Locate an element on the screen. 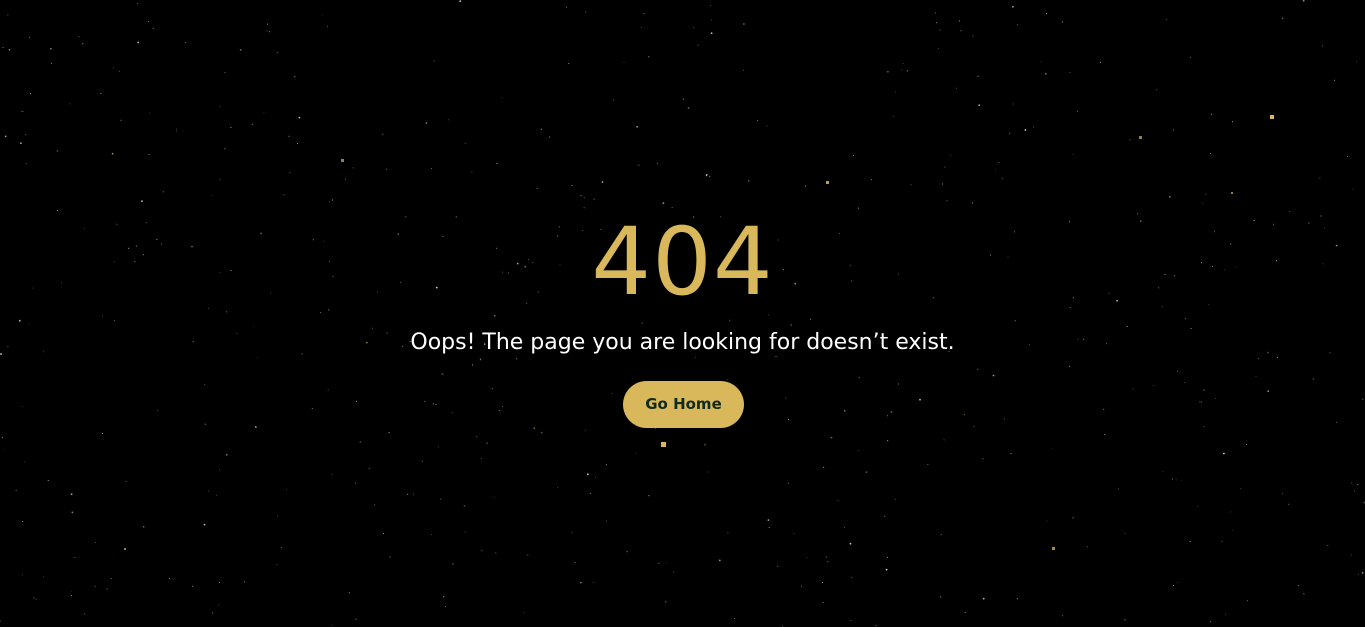 The image size is (1365, 627). go-home-button: Go Home is located at coordinates (683, 404).